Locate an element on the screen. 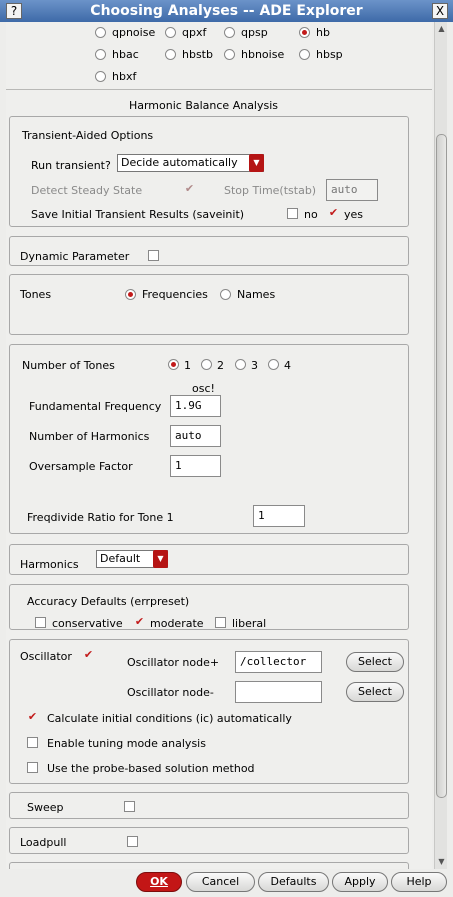  next-section-frame is located at coordinates (209, 865).